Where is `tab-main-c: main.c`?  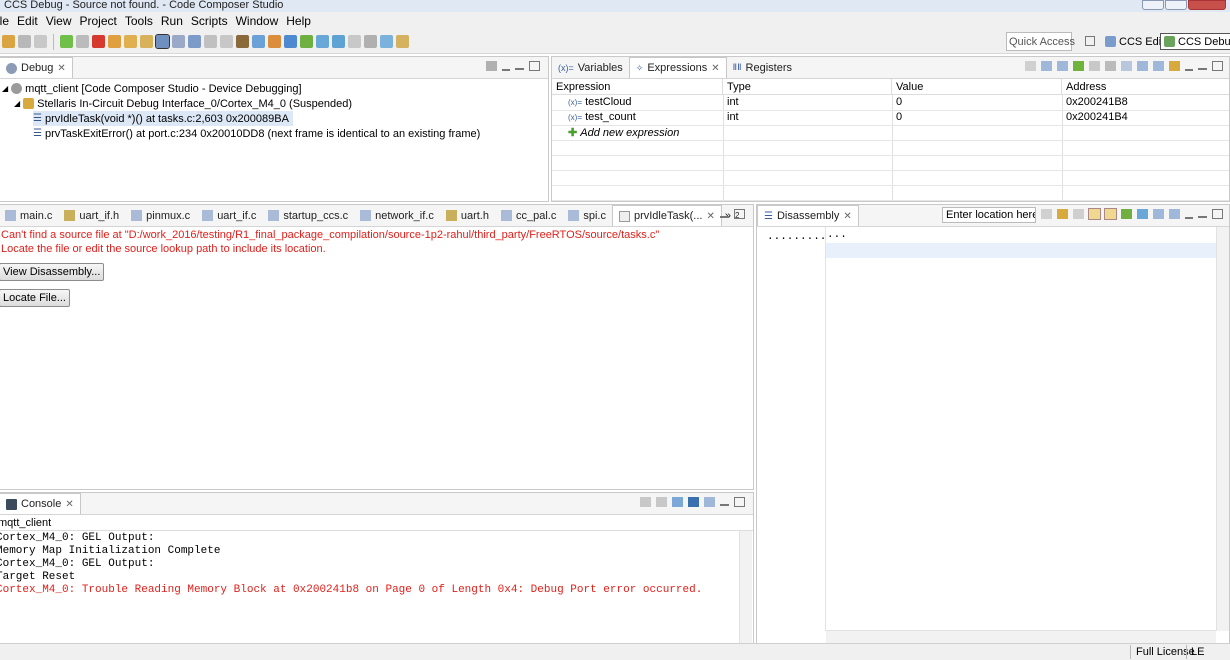
tab-main-c: main.c is located at coordinates (29, 215).